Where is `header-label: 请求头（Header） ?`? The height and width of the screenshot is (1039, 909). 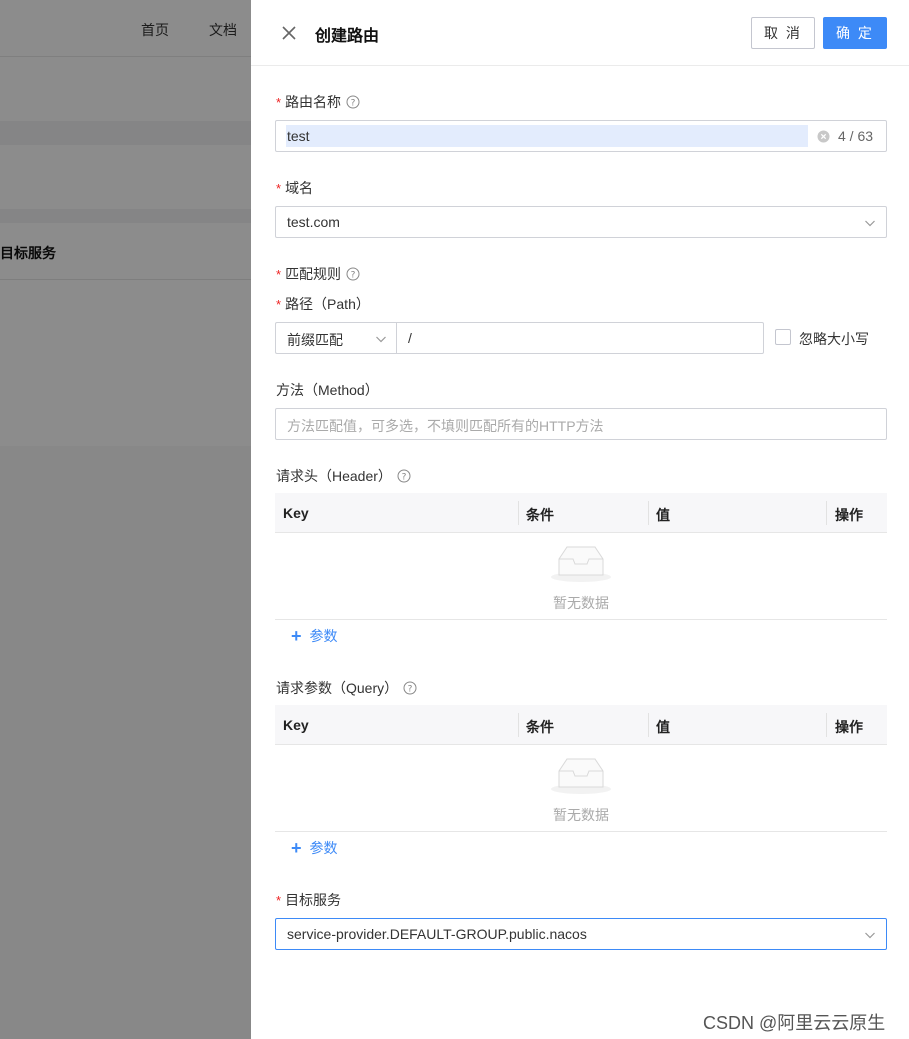 header-label: 请求头（Header） ? is located at coordinates (343, 476).